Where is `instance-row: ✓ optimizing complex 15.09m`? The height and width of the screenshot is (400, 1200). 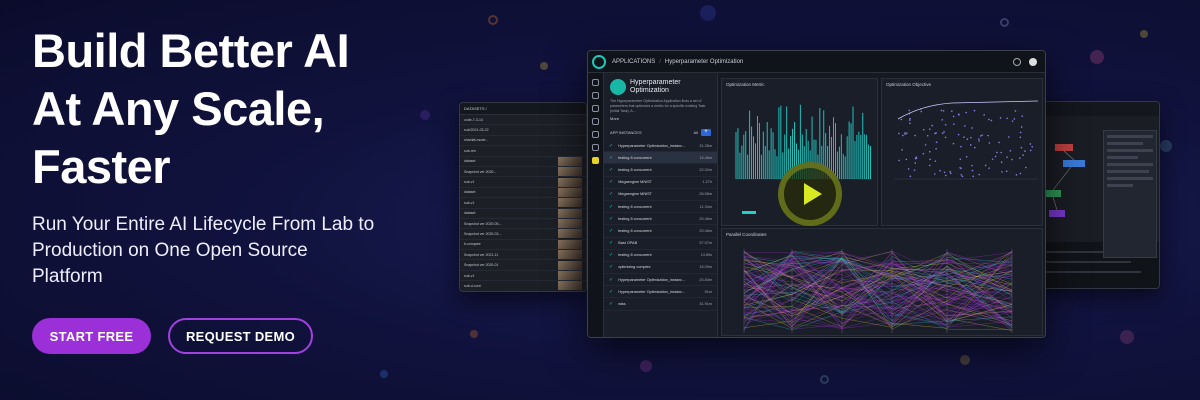 instance-row: ✓ optimizing complex 15.09m is located at coordinates (660, 268).